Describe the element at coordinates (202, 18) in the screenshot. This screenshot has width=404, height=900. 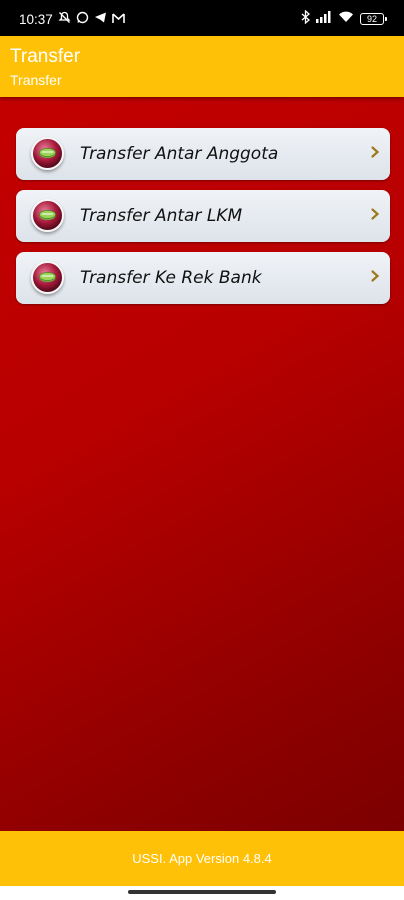
I see `status-bar: 10:37 92` at that location.